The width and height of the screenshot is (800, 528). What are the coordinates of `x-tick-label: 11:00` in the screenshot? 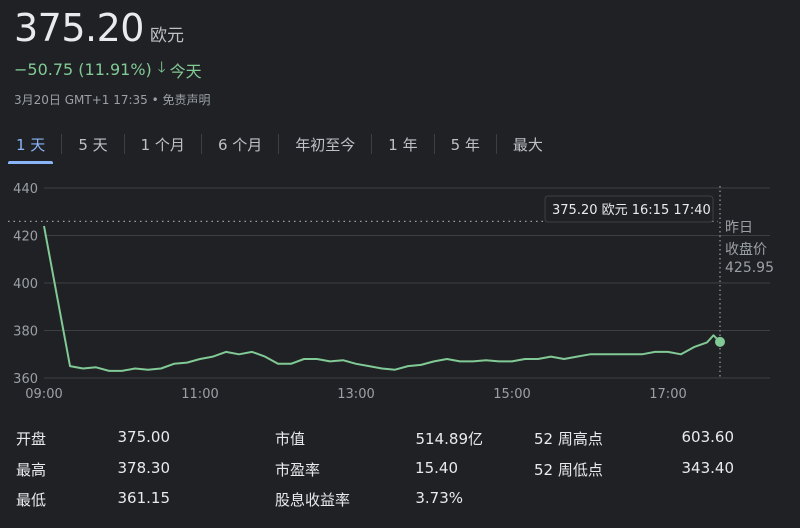 It's located at (199, 394).